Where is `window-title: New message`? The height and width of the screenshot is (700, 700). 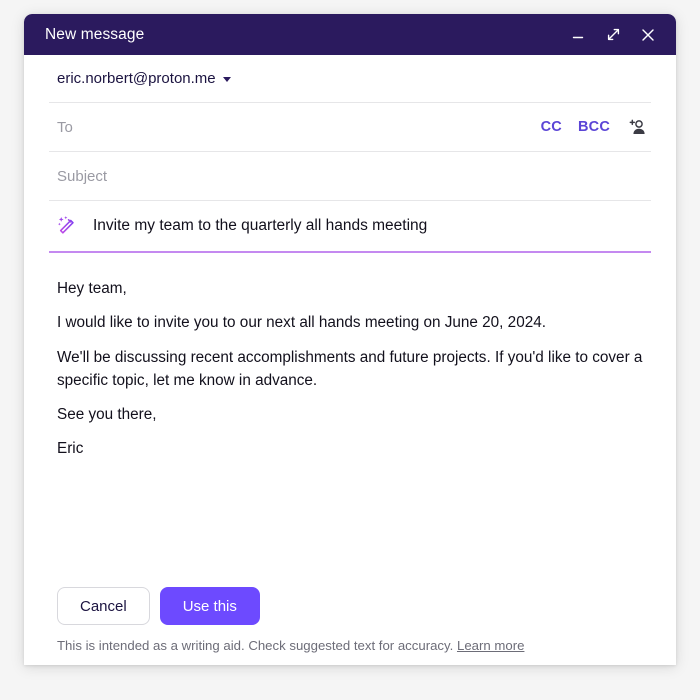 window-title: New message is located at coordinates (95, 34).